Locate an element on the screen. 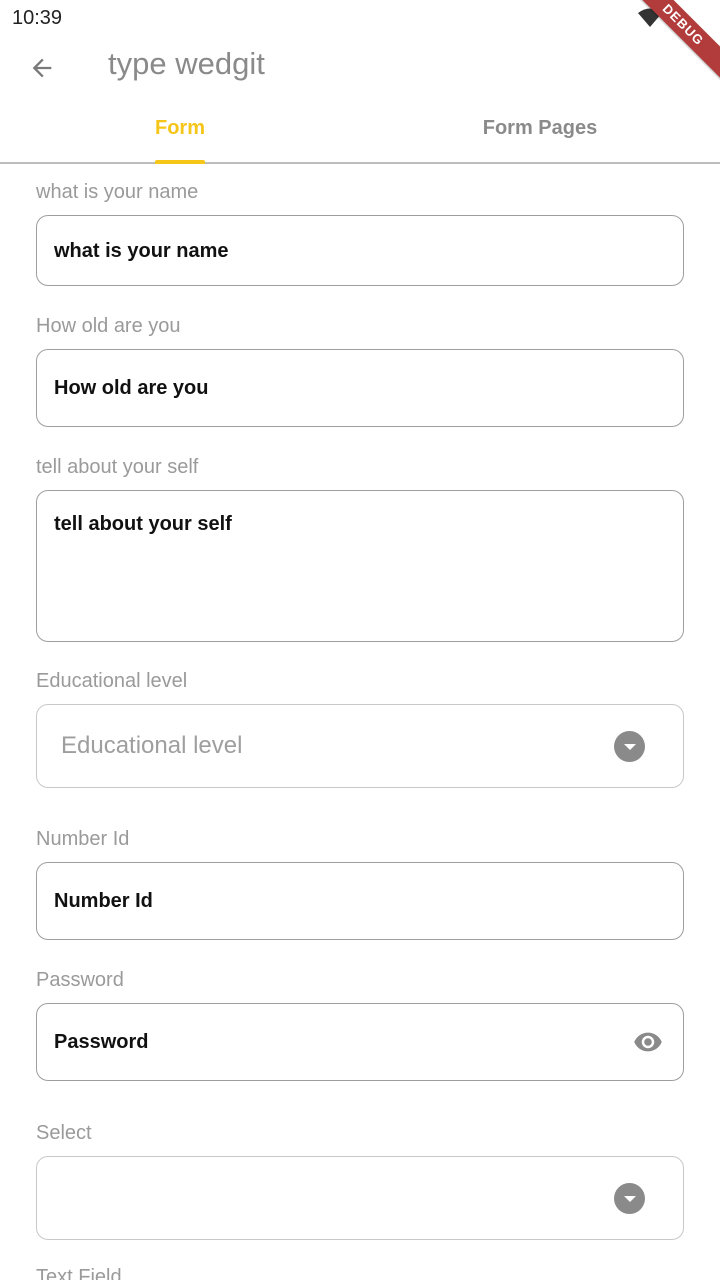  education-dropdown: Educational level is located at coordinates (360, 746).